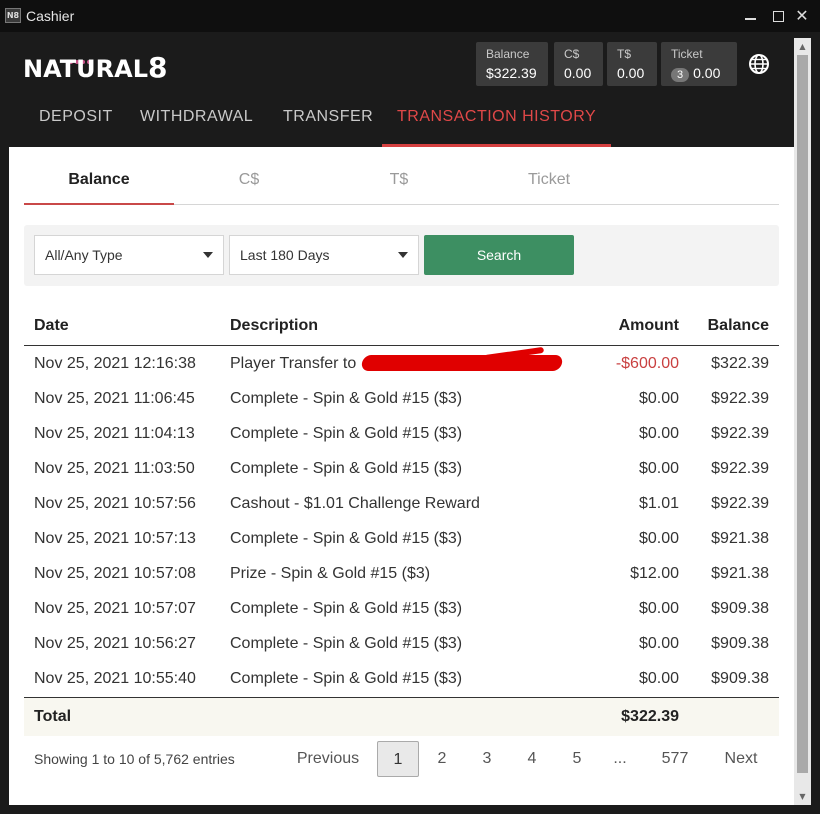  I want to click on row-date: Nov 25, 2021 12:16:38, so click(115, 363).